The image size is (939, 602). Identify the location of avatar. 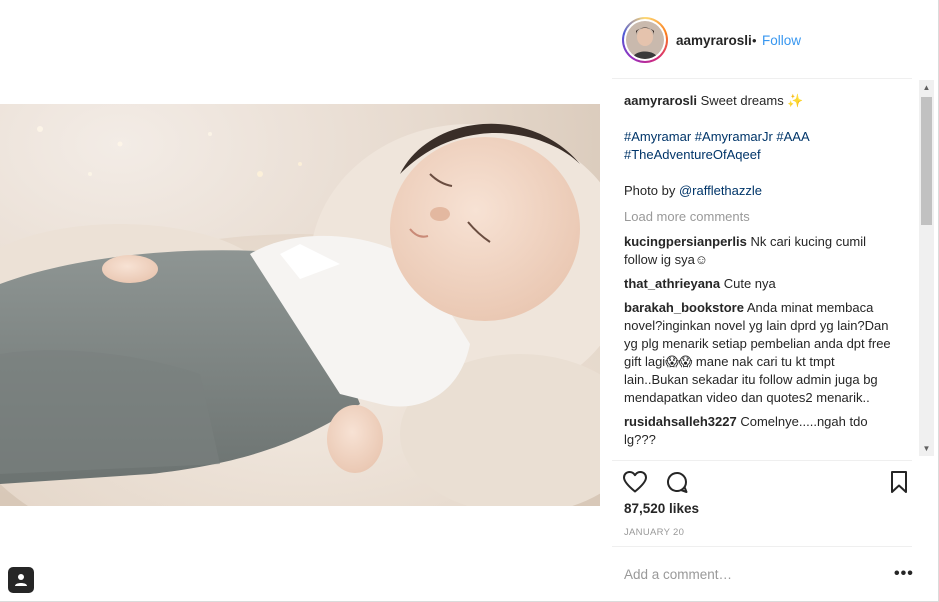
(645, 40).